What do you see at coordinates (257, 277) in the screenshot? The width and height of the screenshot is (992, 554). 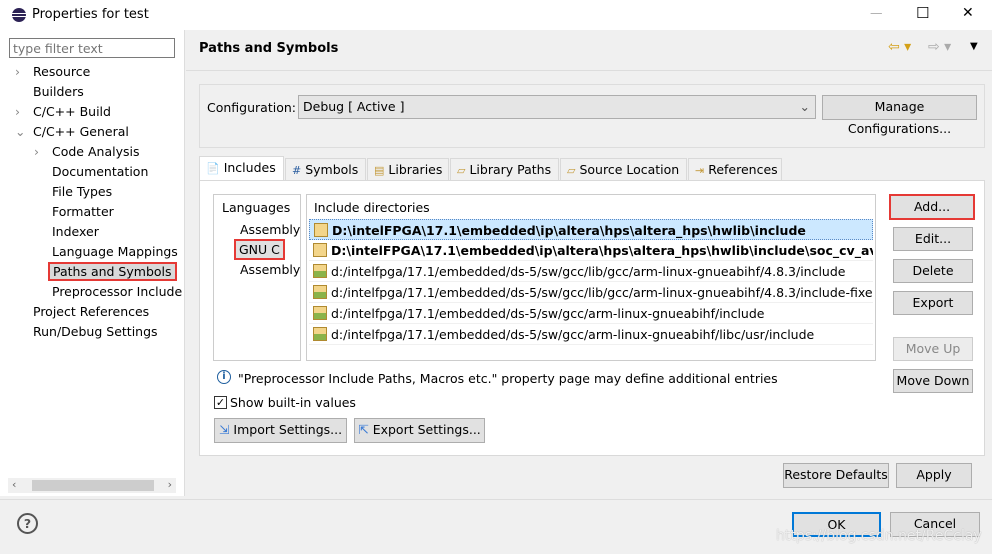 I see `languages-list: Languages Assembly GNU C Assembly` at bounding box center [257, 277].